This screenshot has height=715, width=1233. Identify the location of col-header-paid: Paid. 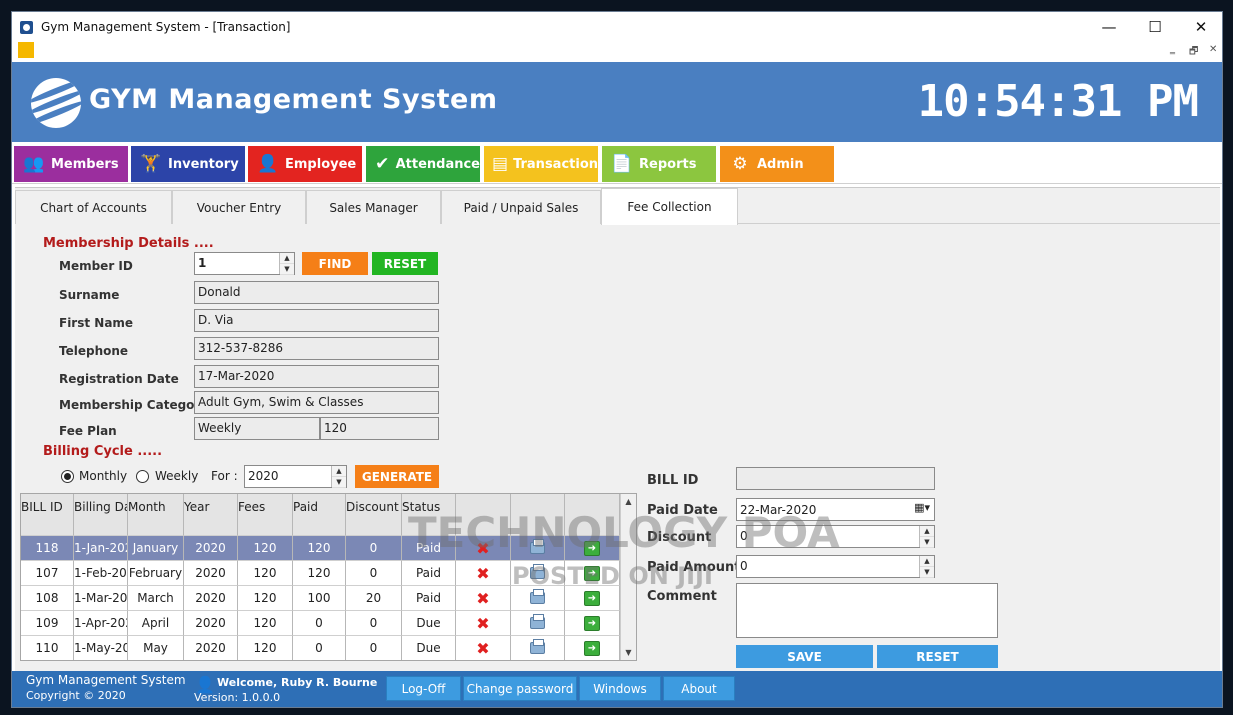
(319, 515).